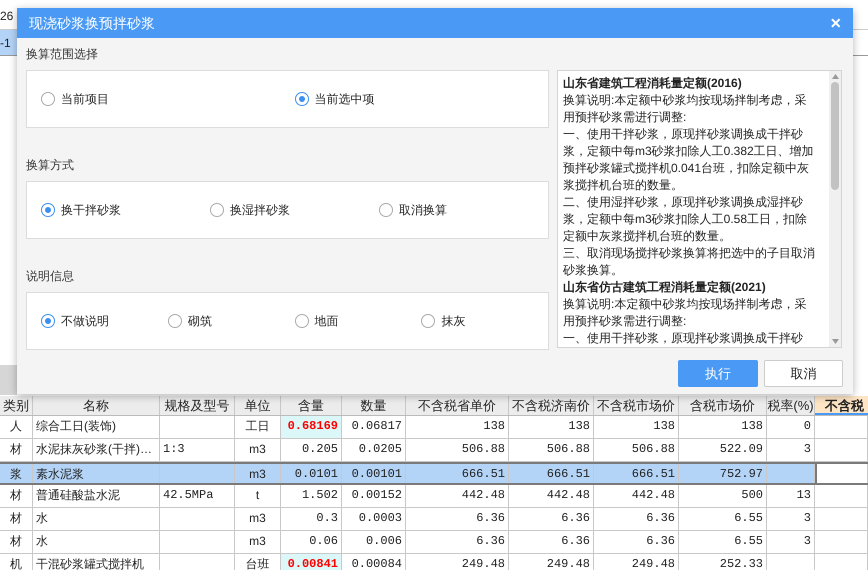 The width and height of the screenshot is (868, 570). I want to click on notes-paragraph: 二、使用湿拌砂浆，原现拌砂浆调换成湿拌砂浆，定额中每m3砂浆扣除人工0.58工日，扣除定额中灰浆搅拌机台班的数量。, so click(685, 219).